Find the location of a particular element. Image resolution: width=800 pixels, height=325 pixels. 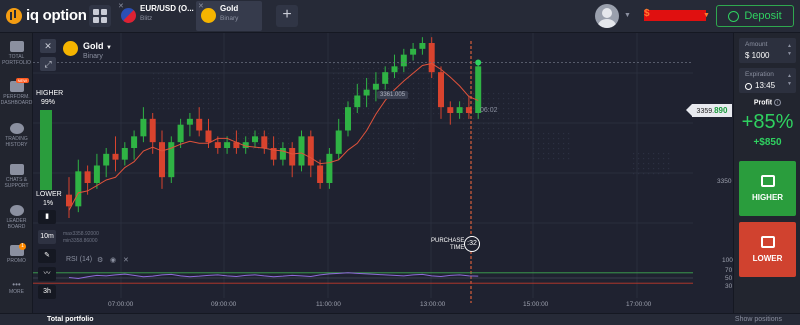

avatar is located at coordinates (607, 16).